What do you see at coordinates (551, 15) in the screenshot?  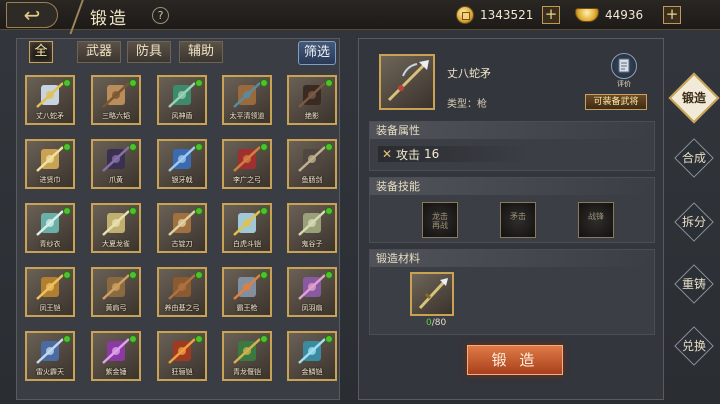 I see `add-coins-button: +` at bounding box center [551, 15].